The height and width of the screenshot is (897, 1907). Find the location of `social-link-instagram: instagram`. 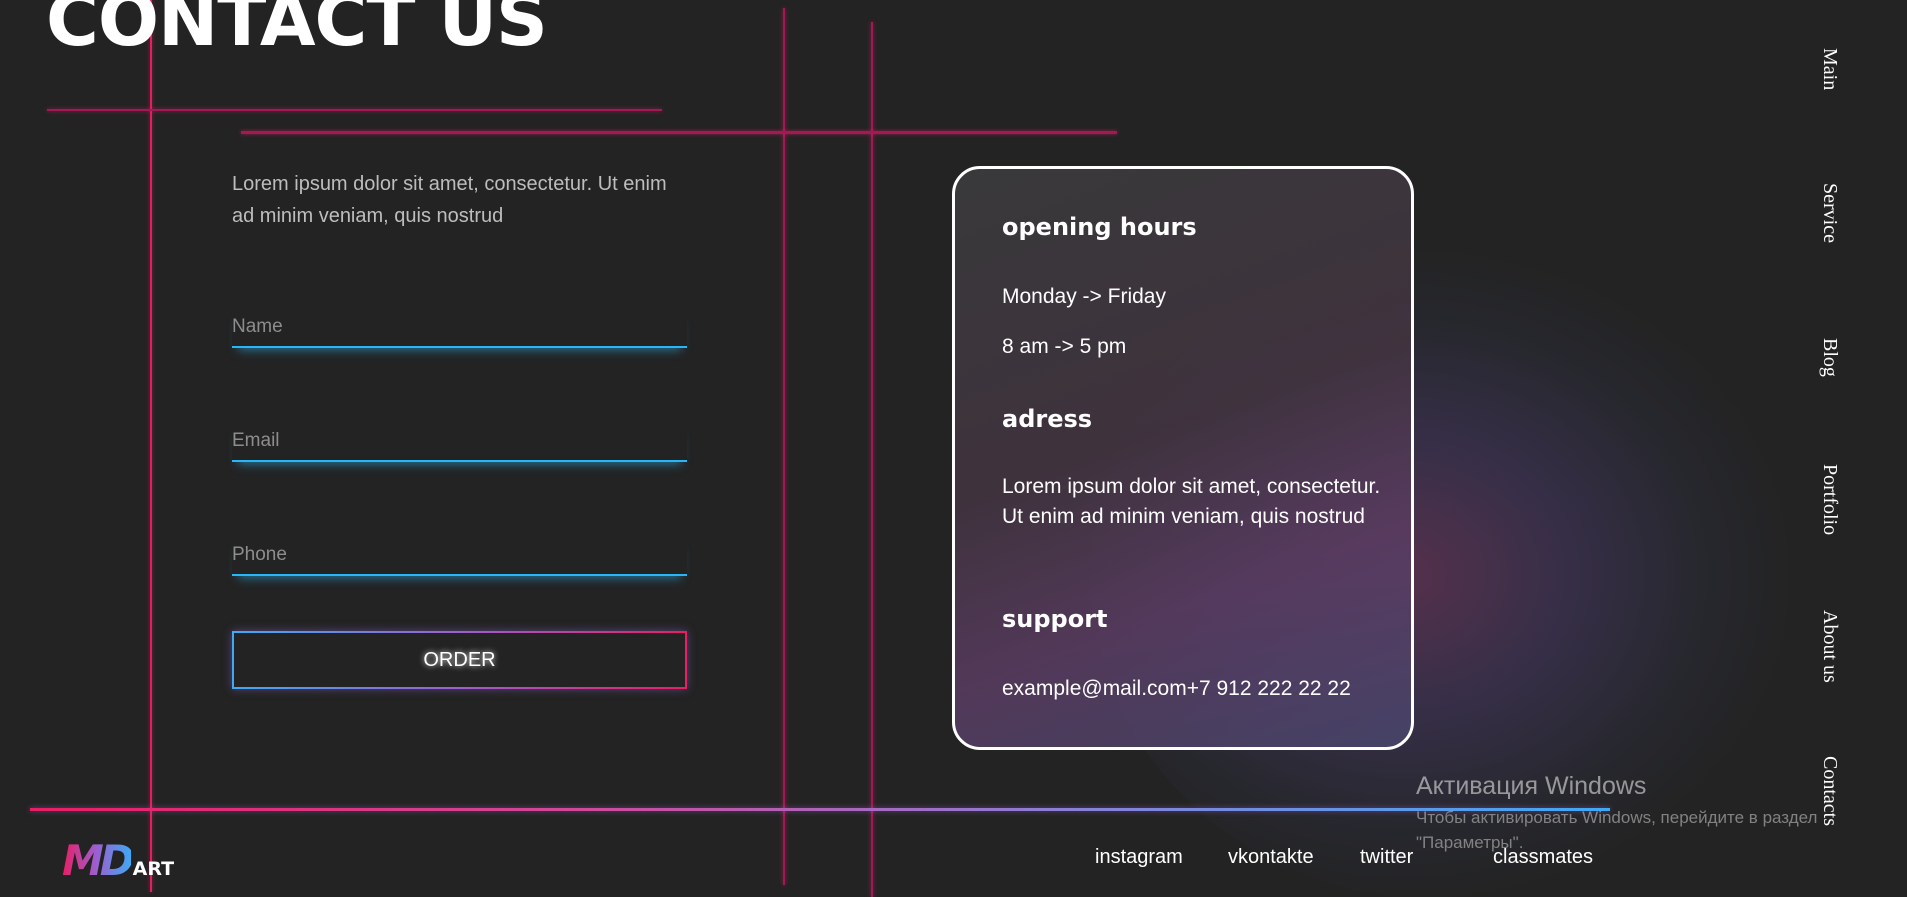

social-link-instagram: instagram is located at coordinates (1139, 857).